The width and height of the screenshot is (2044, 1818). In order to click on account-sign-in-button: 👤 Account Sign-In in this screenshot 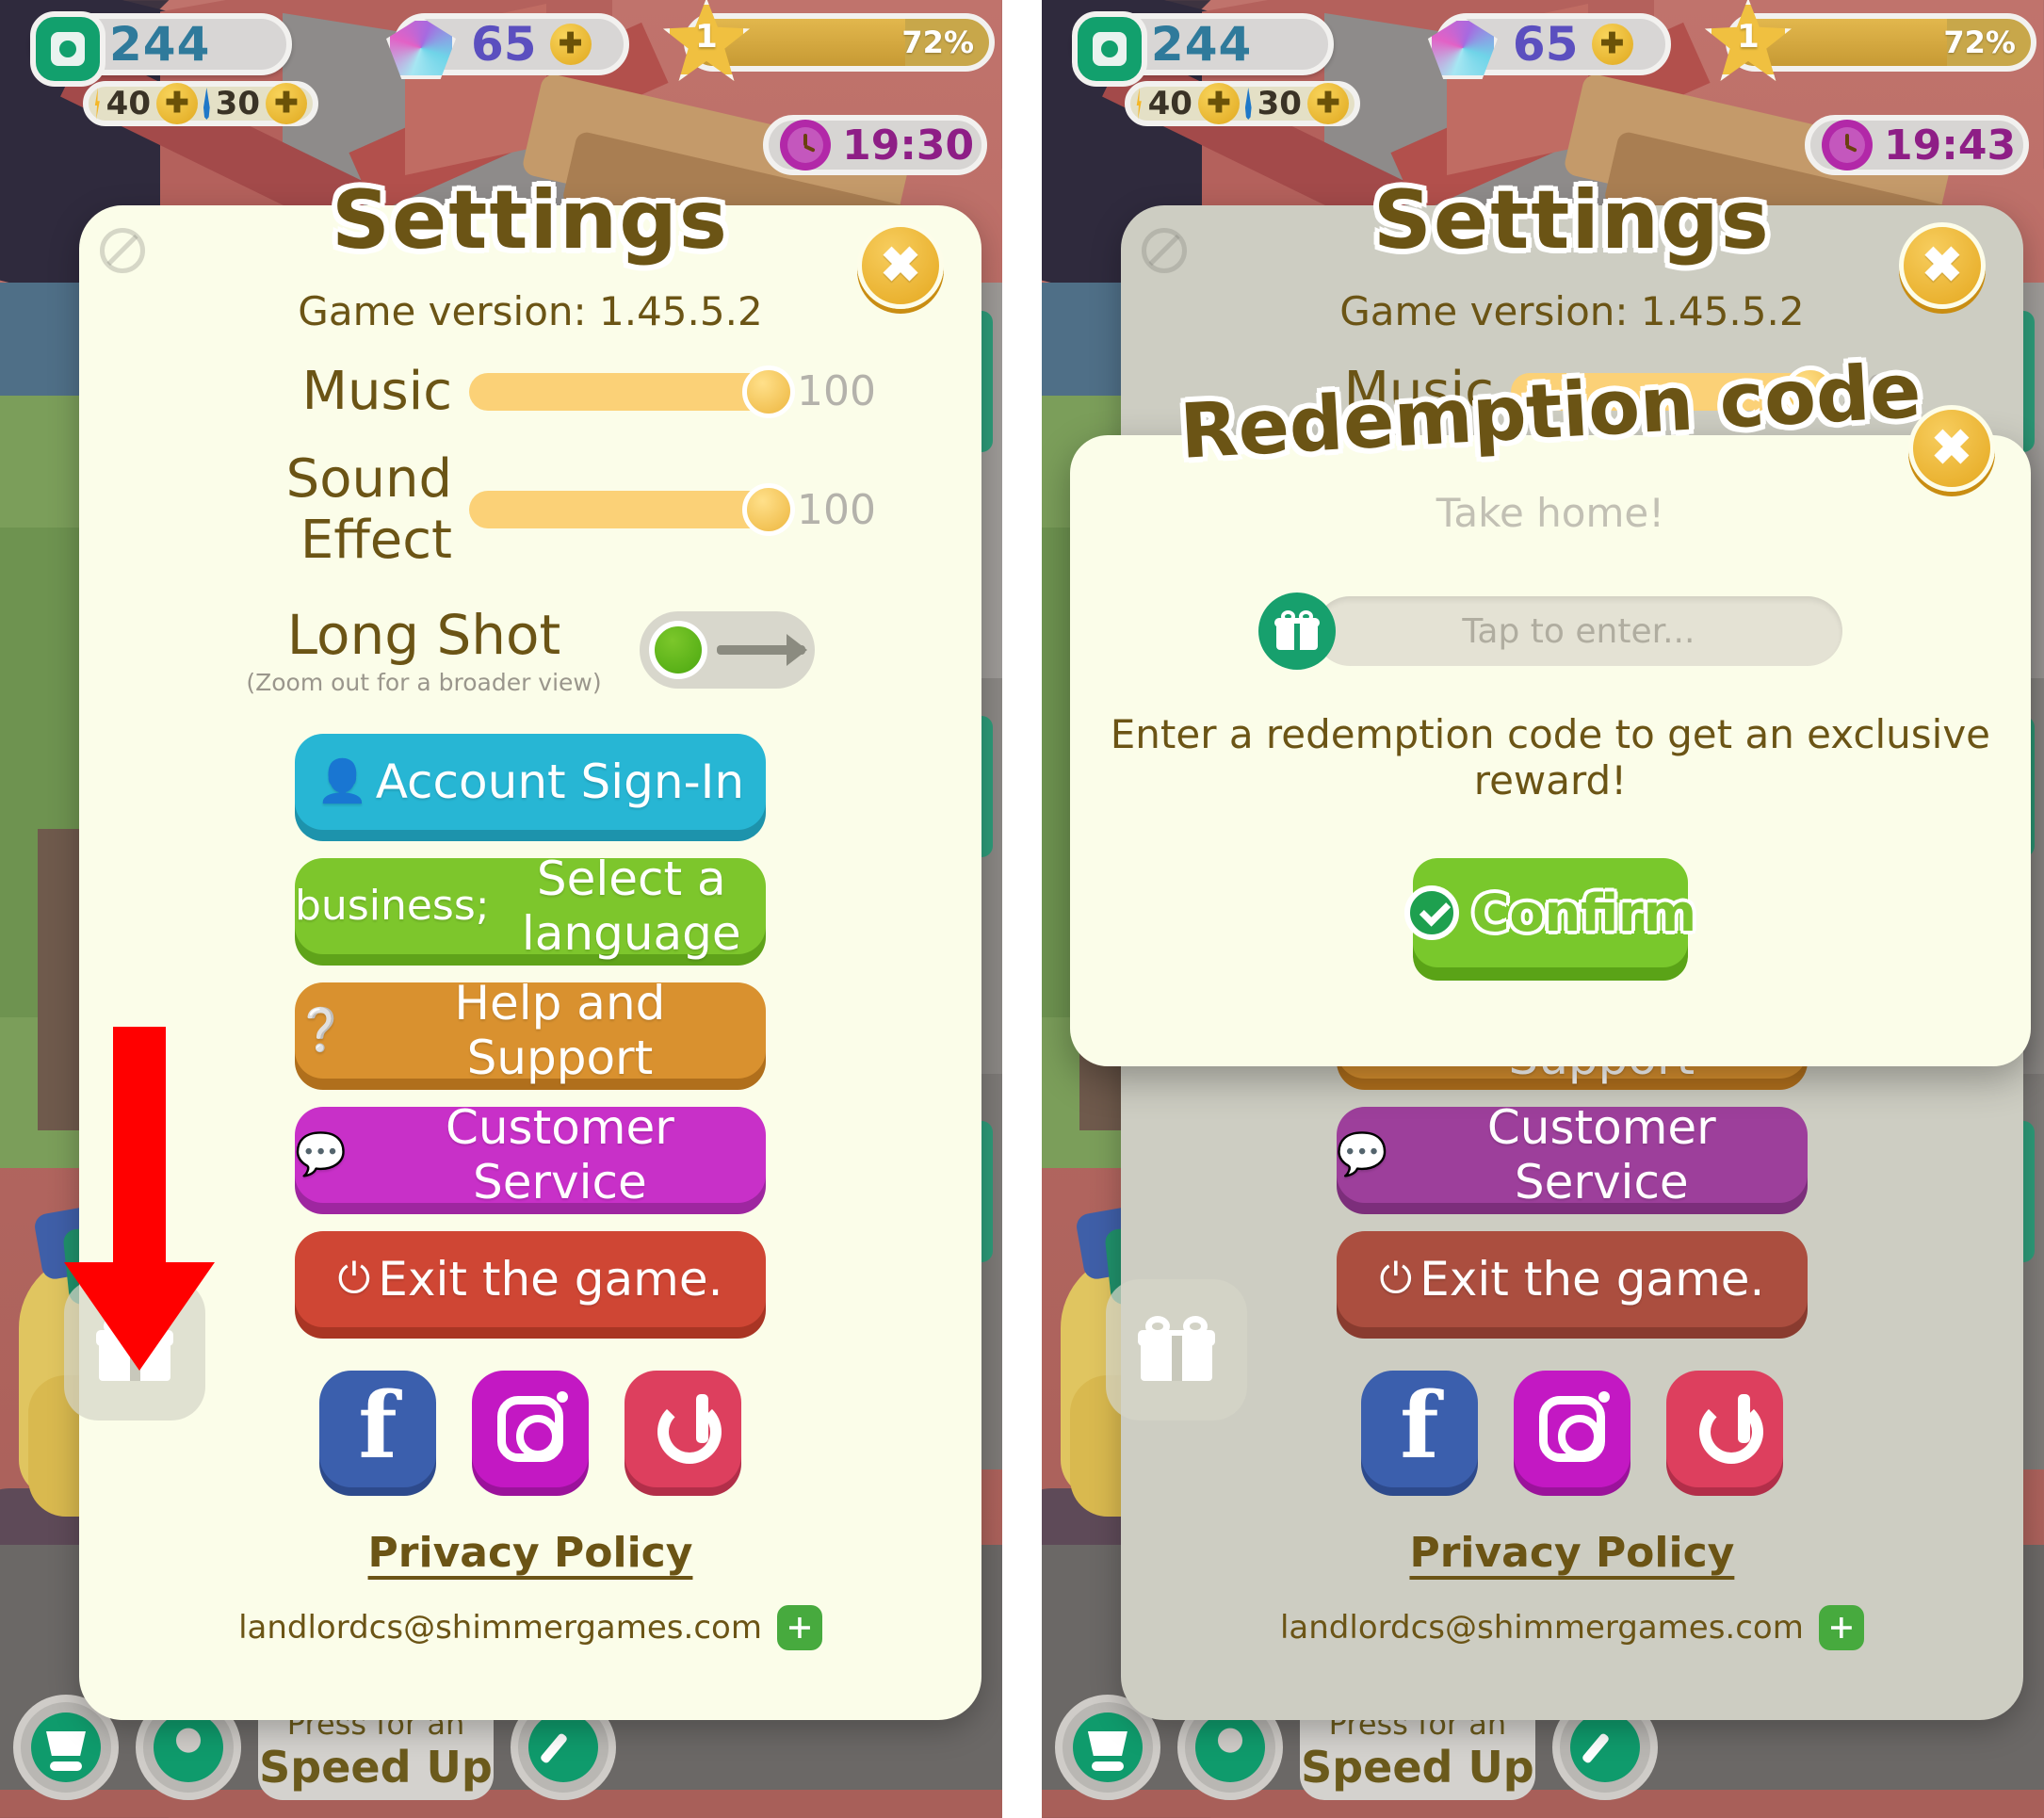, I will do `click(530, 782)`.